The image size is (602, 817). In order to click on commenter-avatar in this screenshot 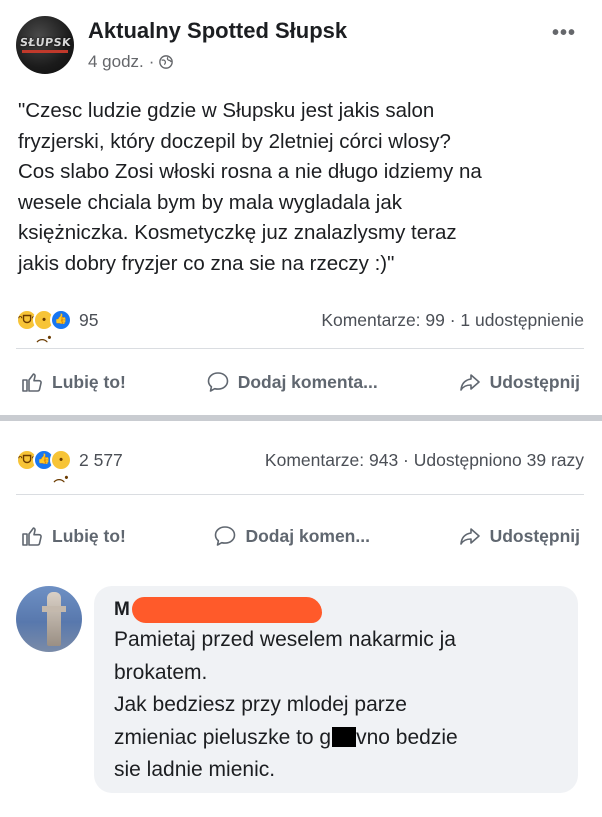, I will do `click(49, 619)`.